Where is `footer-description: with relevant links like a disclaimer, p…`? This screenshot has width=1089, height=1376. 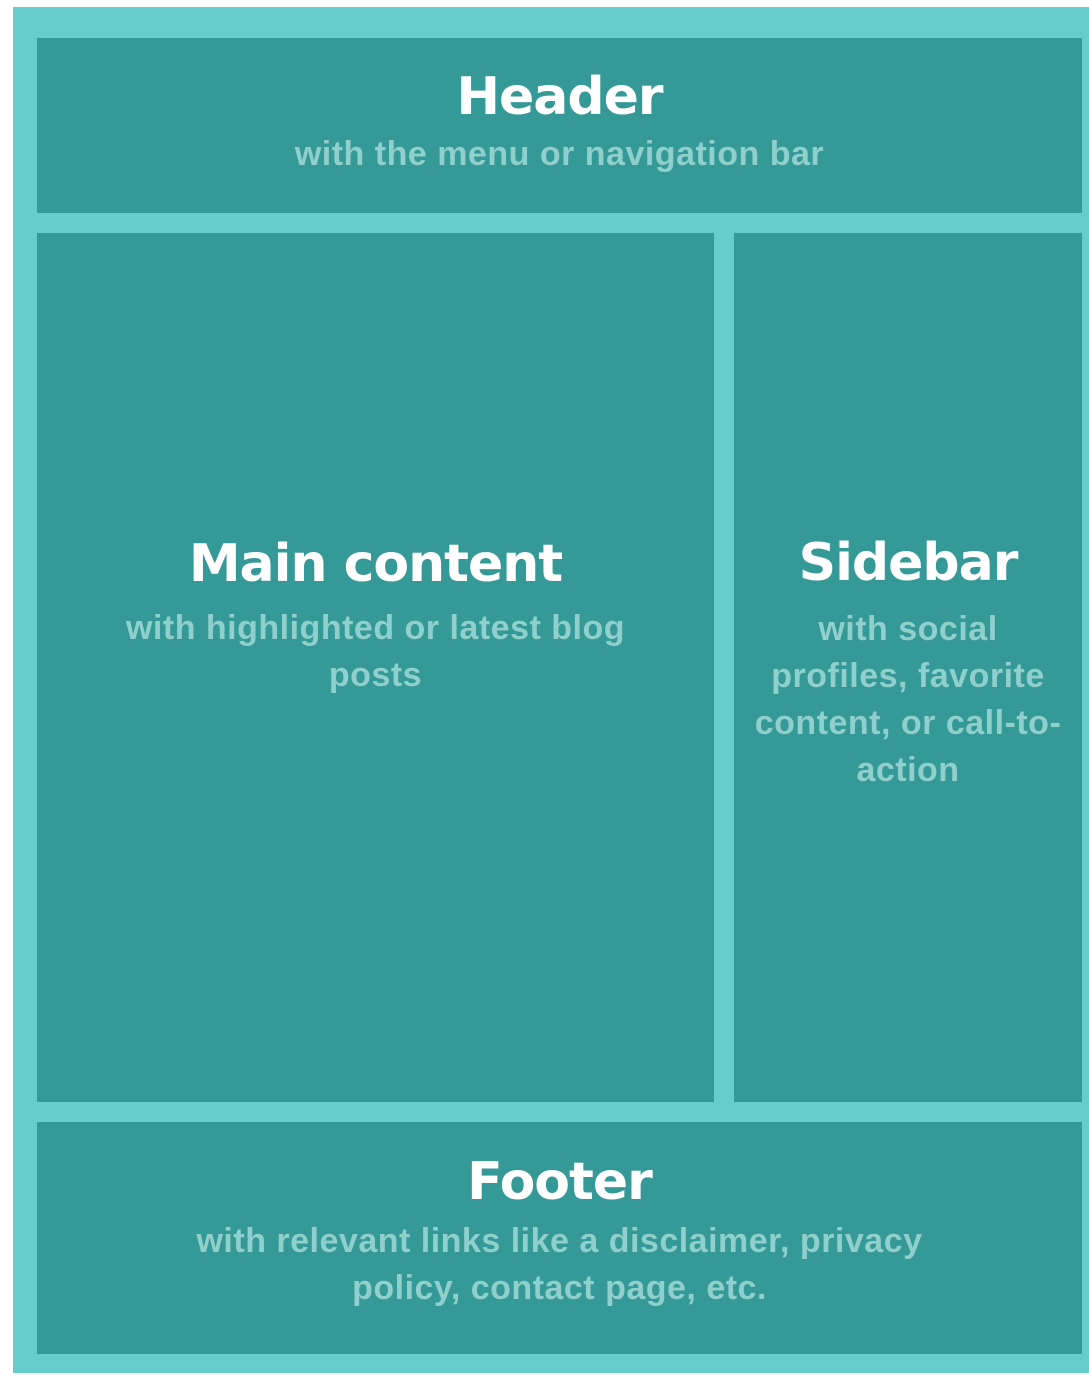
footer-description: with relevant links like a disclaimer, p… is located at coordinates (559, 1264).